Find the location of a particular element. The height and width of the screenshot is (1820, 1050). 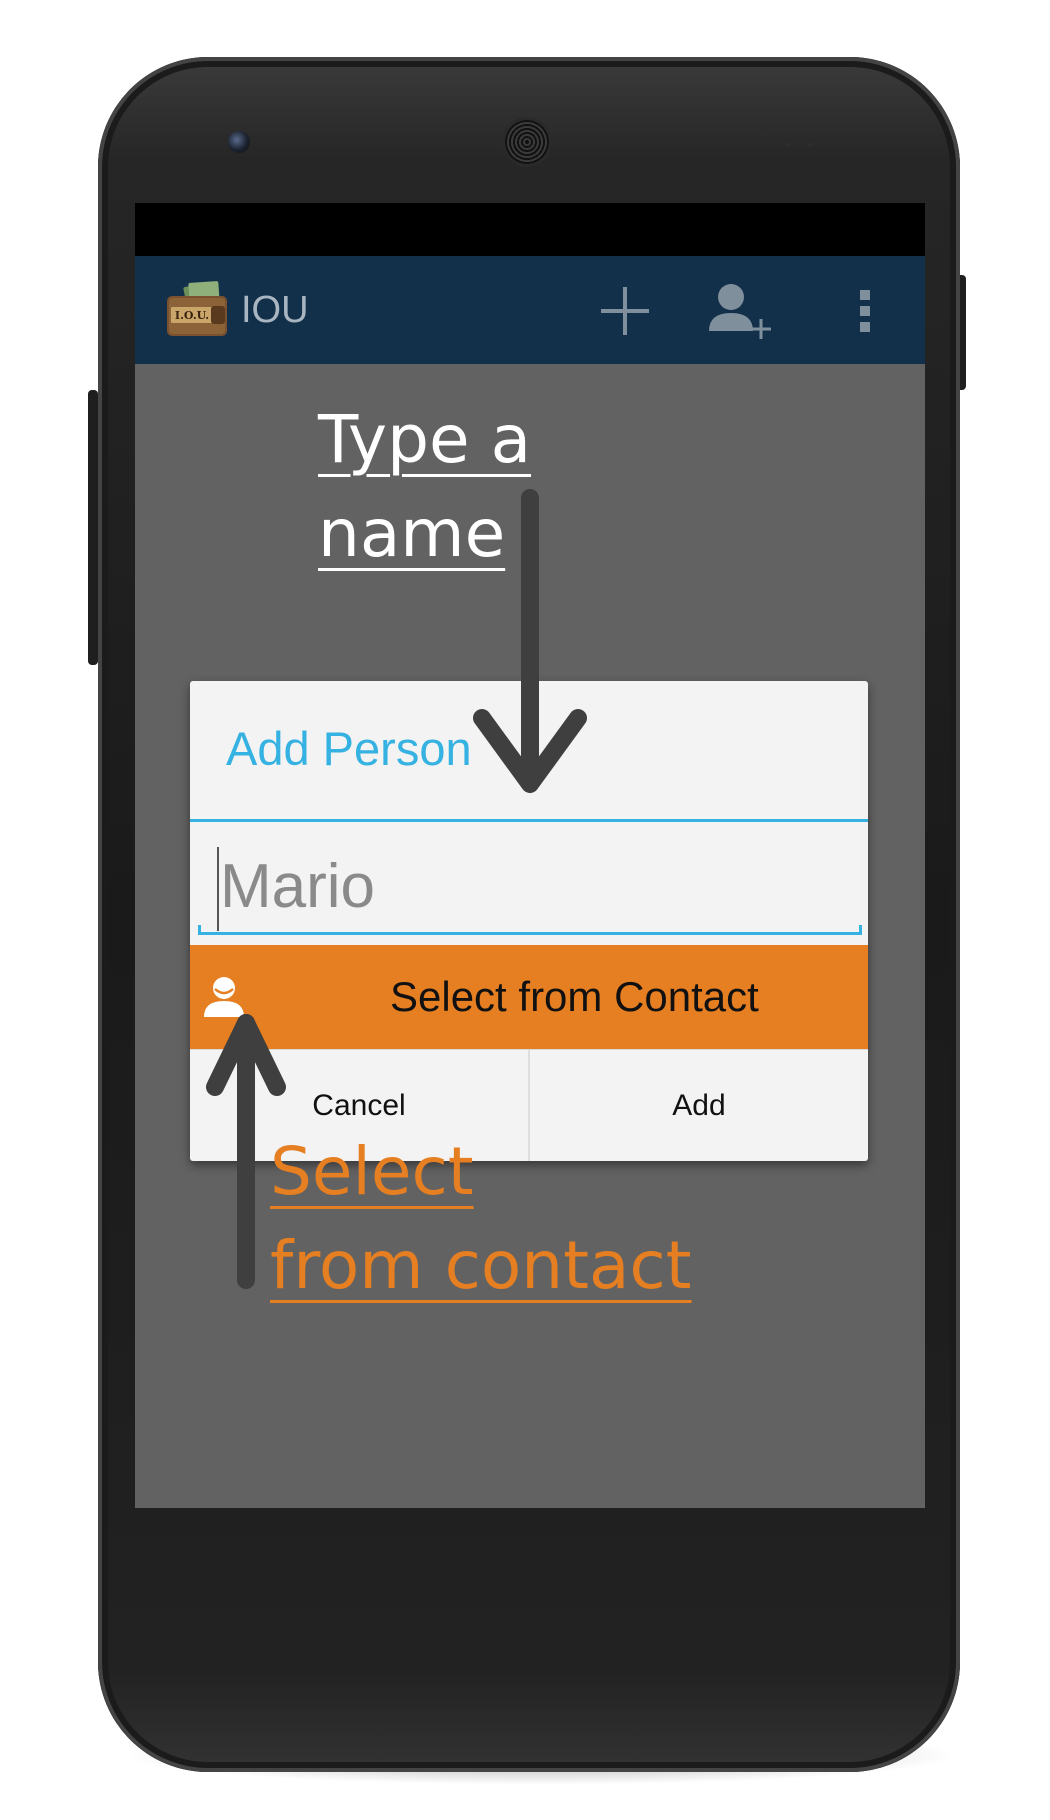

annotation-type-name-line2: name is located at coordinates (412, 533).